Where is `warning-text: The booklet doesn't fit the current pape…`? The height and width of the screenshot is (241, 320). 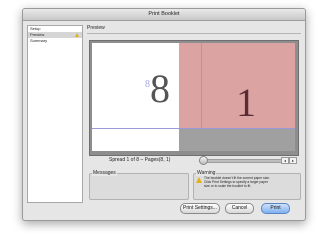
warning-text: The booklet doesn't fit the current pape… is located at coordinates (237, 182).